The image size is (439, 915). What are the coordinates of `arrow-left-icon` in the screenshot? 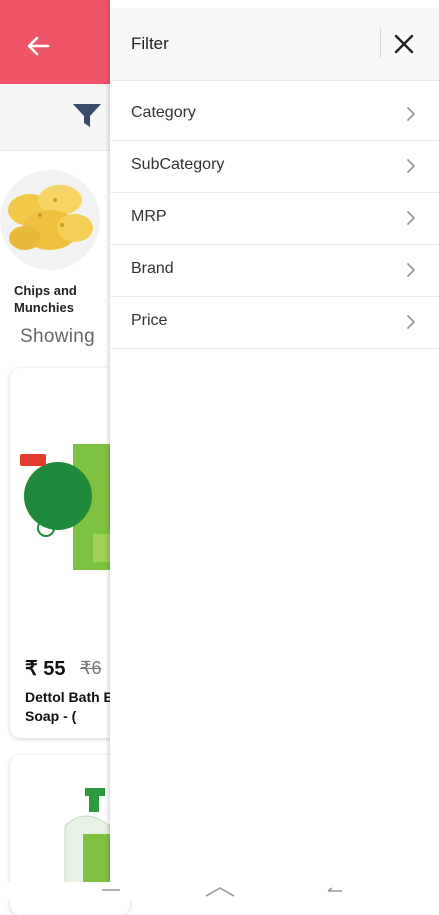 It's located at (38, 46).